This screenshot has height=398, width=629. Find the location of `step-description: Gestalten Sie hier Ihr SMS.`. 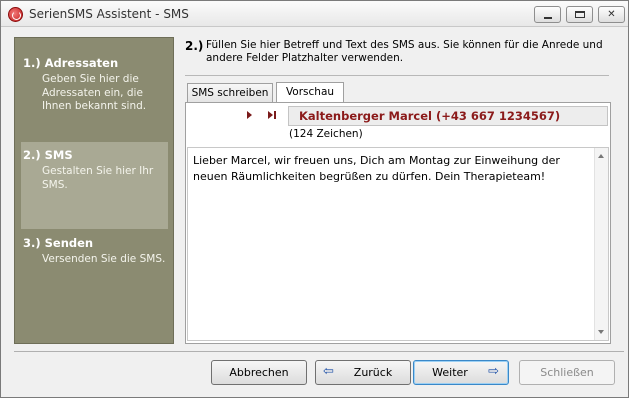

step-description: Gestalten Sie hier Ihr SMS. is located at coordinates (98, 178).